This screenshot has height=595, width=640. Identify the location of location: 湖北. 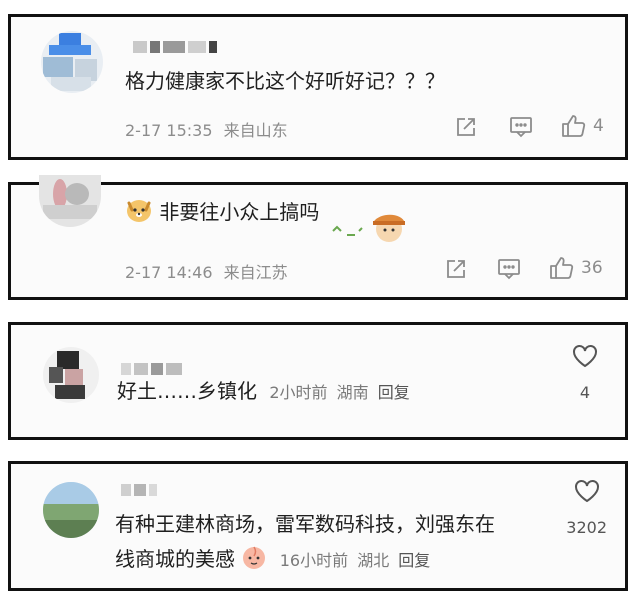
(373, 560).